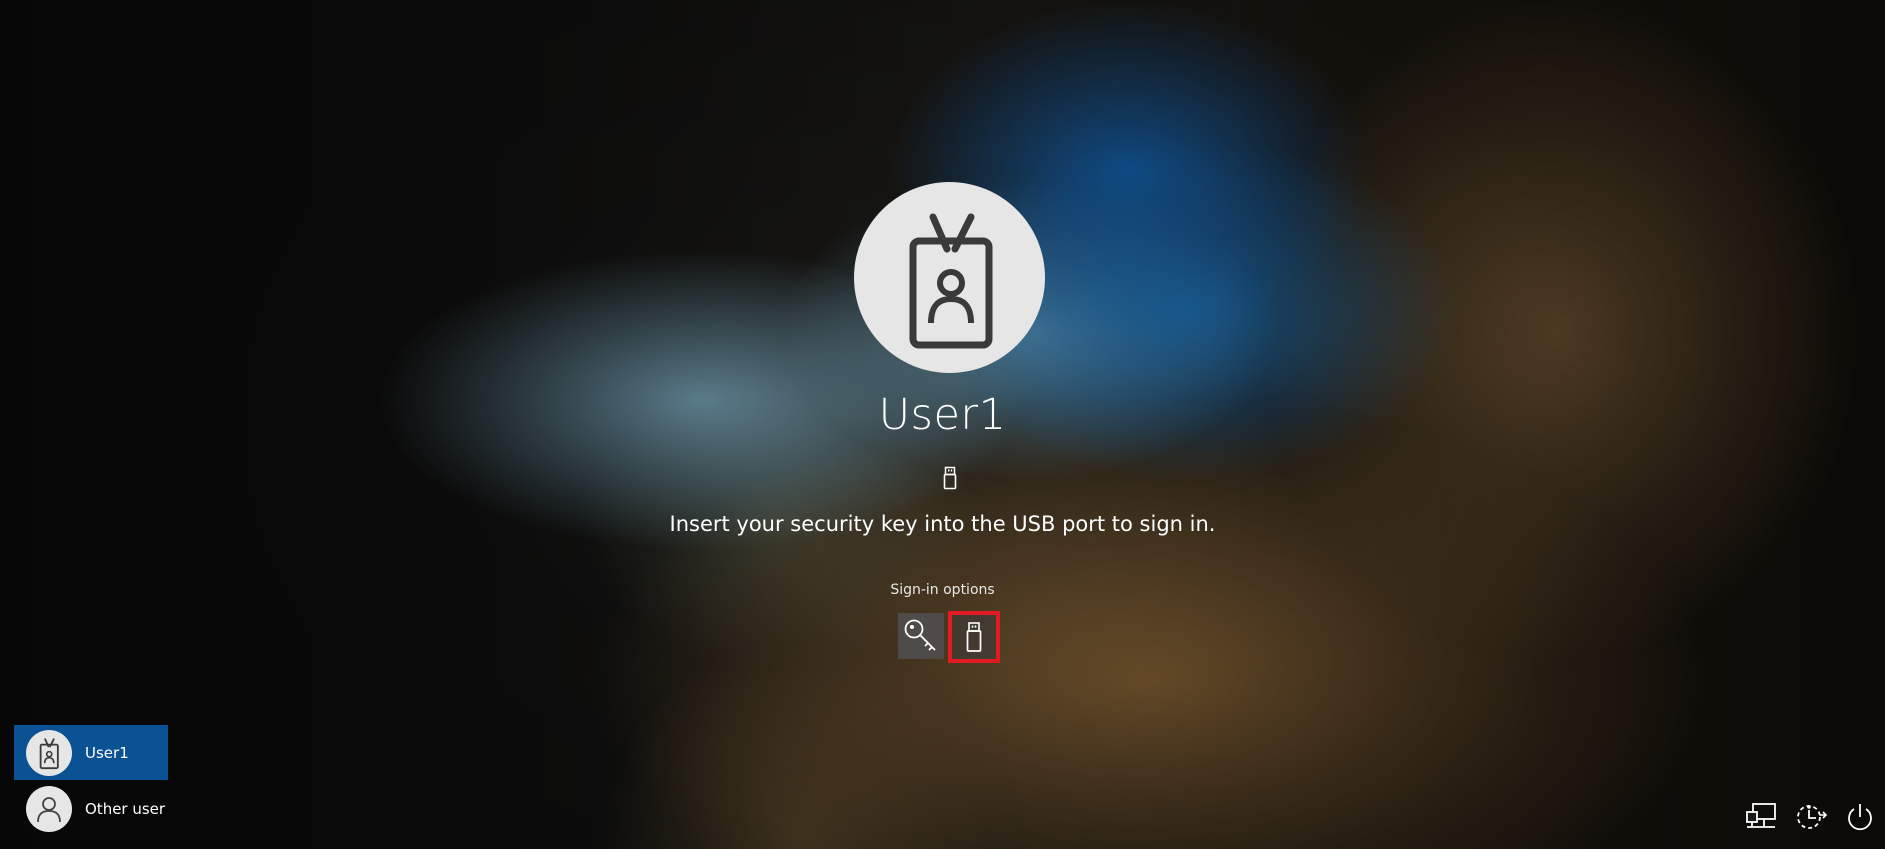 The height and width of the screenshot is (849, 1885). What do you see at coordinates (107, 752) in the screenshot?
I see `user-list-item-label: User1` at bounding box center [107, 752].